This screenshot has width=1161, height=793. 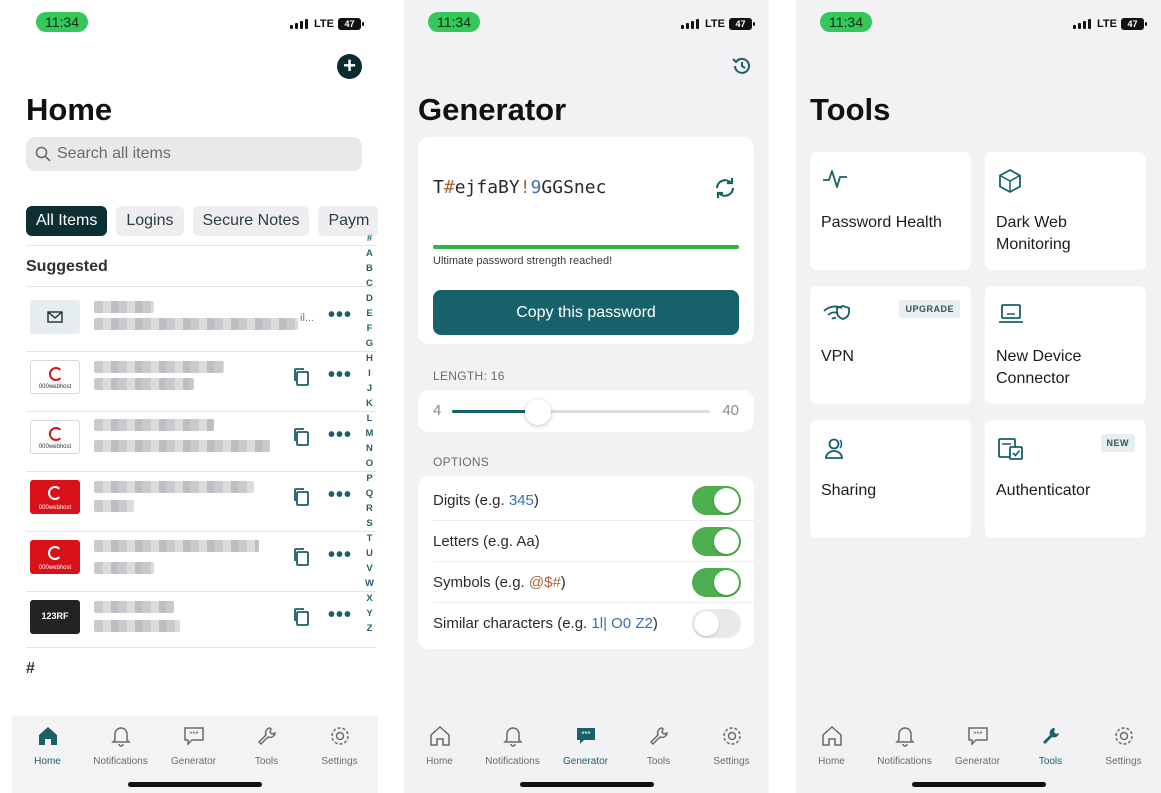 What do you see at coordinates (369, 283) in the screenshot?
I see `alphabet-letter: C` at bounding box center [369, 283].